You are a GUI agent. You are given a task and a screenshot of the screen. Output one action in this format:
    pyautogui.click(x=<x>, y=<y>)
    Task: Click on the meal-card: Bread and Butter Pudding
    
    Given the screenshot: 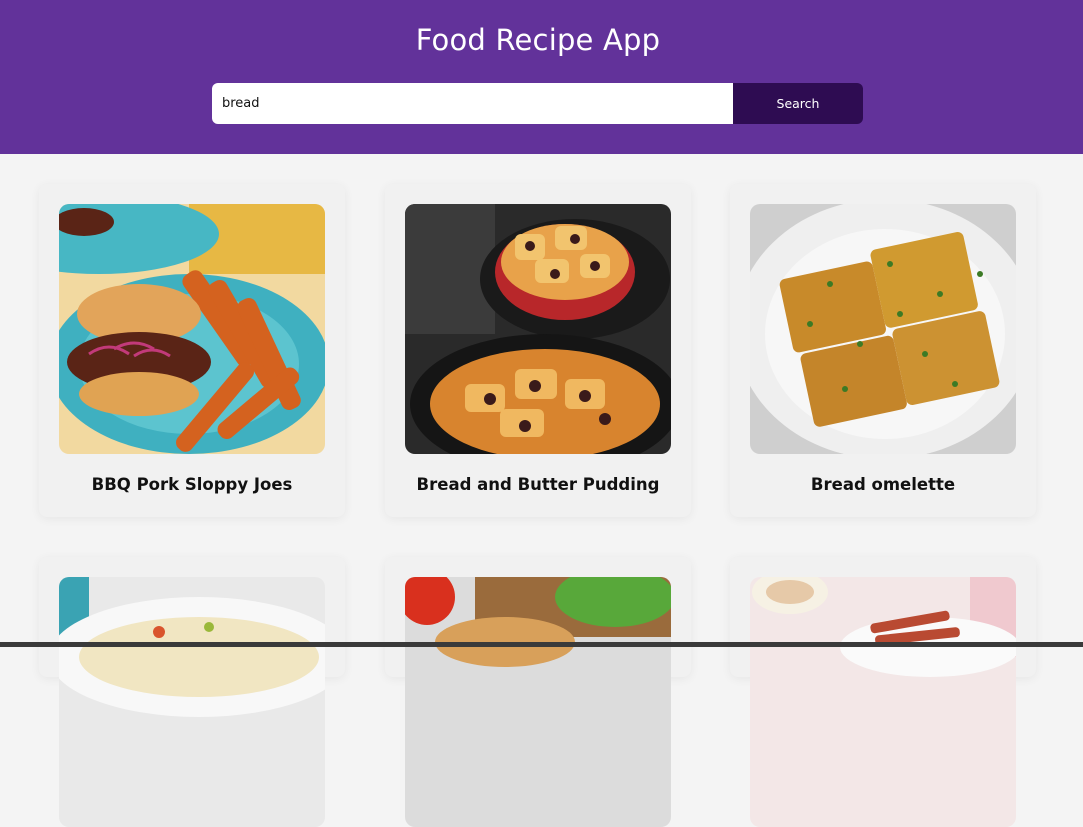 What is the action you would take?
    pyautogui.click(x=538, y=350)
    